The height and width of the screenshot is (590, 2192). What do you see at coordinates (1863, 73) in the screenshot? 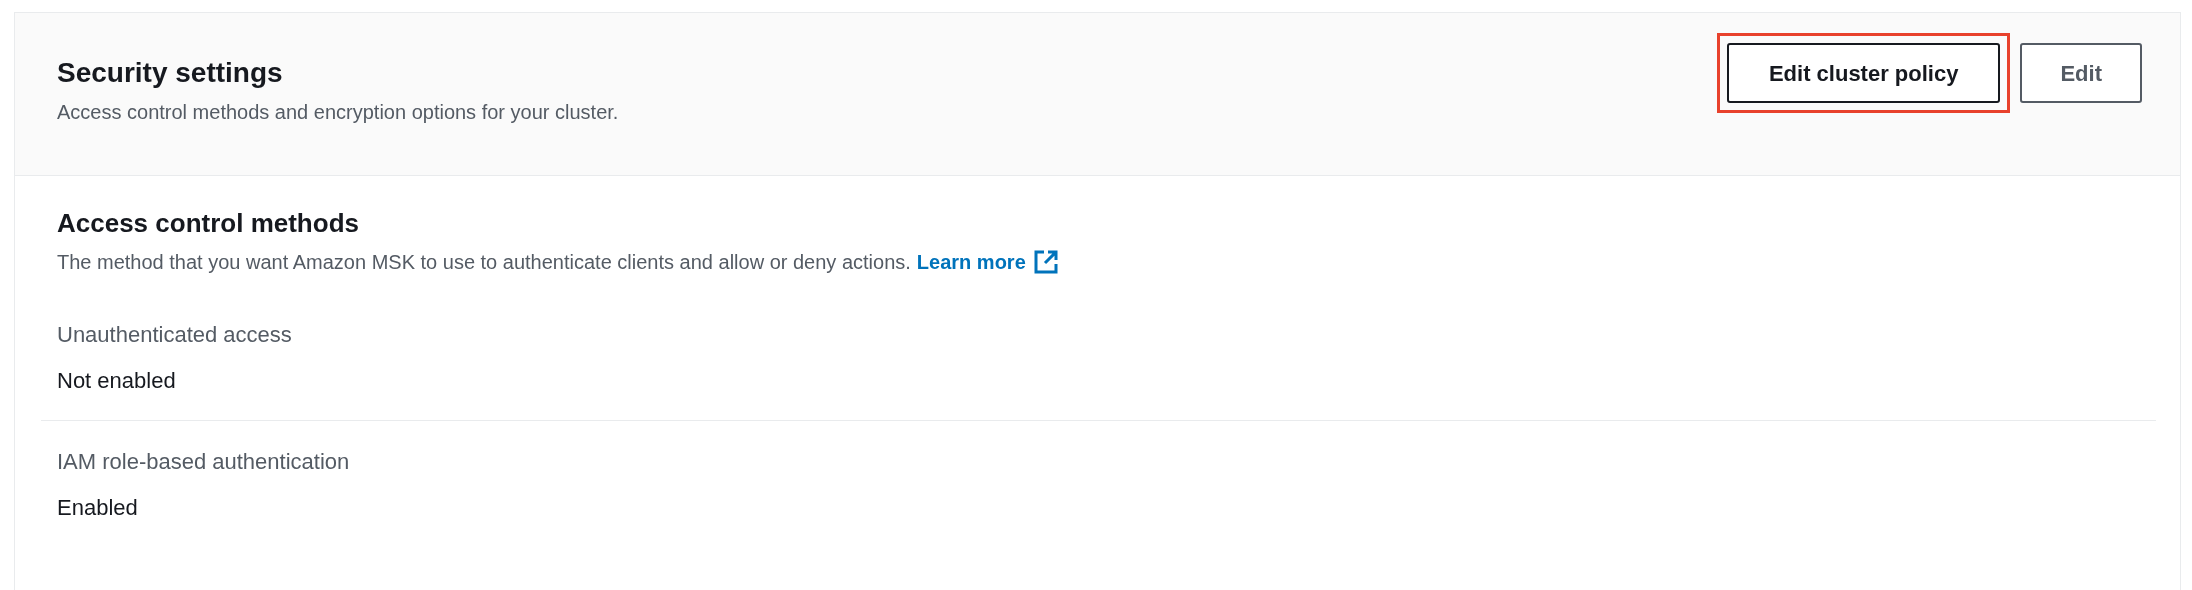
I see `edit-button: Edit cluster policy` at bounding box center [1863, 73].